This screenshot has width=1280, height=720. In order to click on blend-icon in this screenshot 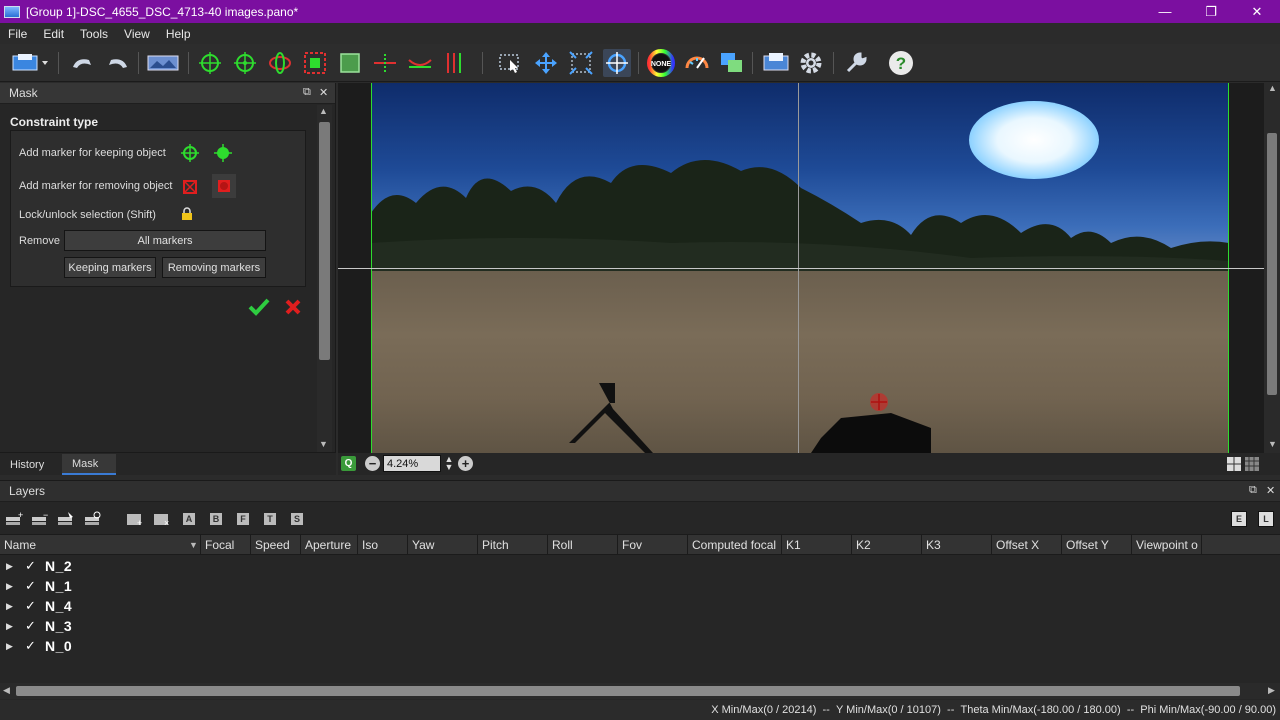, I will do `click(732, 63)`.